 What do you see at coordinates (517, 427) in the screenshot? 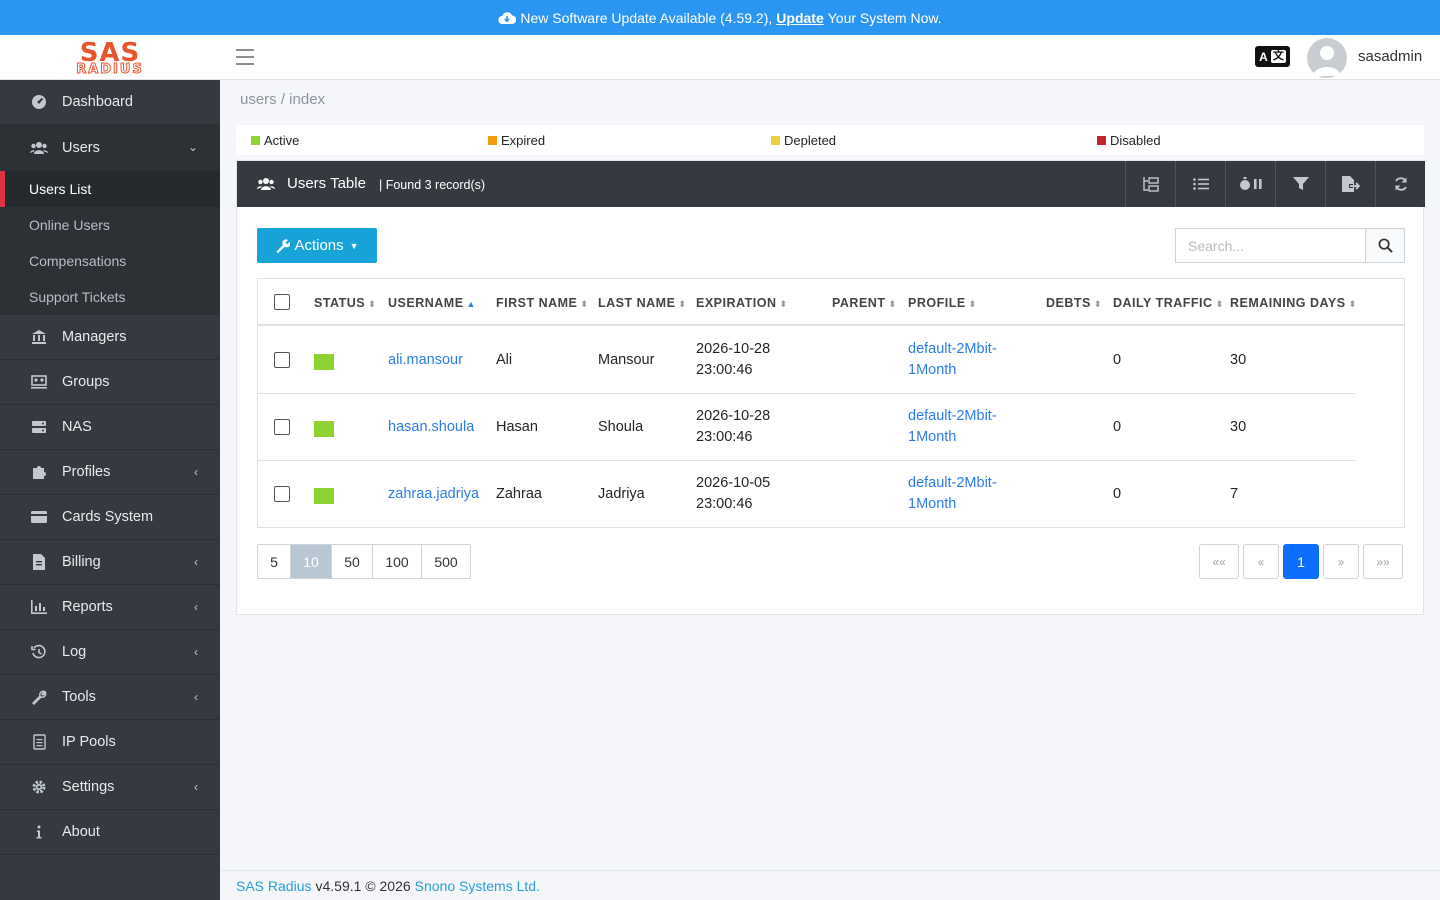
I see `first-name-cell: Hasan` at bounding box center [517, 427].